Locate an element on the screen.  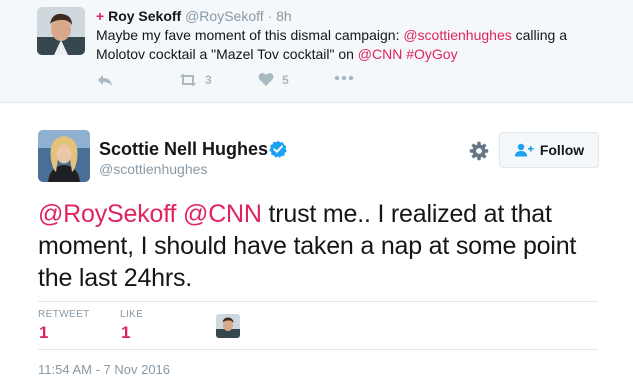
context-plus-marker: + is located at coordinates (100, 16).